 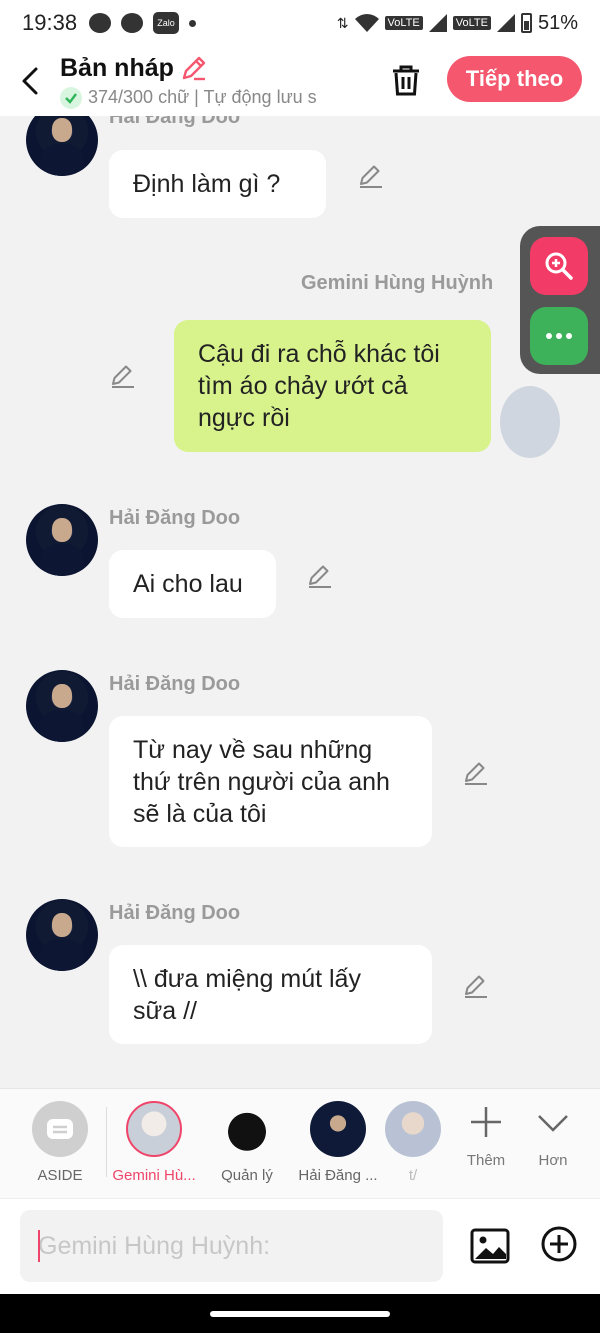 What do you see at coordinates (366, 23) in the screenshot?
I see `wifi-icon` at bounding box center [366, 23].